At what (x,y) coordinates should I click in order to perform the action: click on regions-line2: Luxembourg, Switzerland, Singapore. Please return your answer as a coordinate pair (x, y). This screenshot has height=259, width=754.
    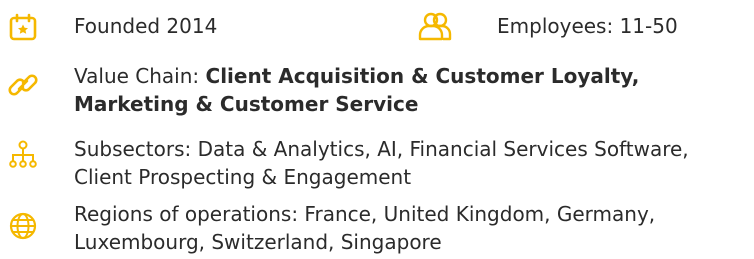
    Looking at the image, I should click on (258, 242).